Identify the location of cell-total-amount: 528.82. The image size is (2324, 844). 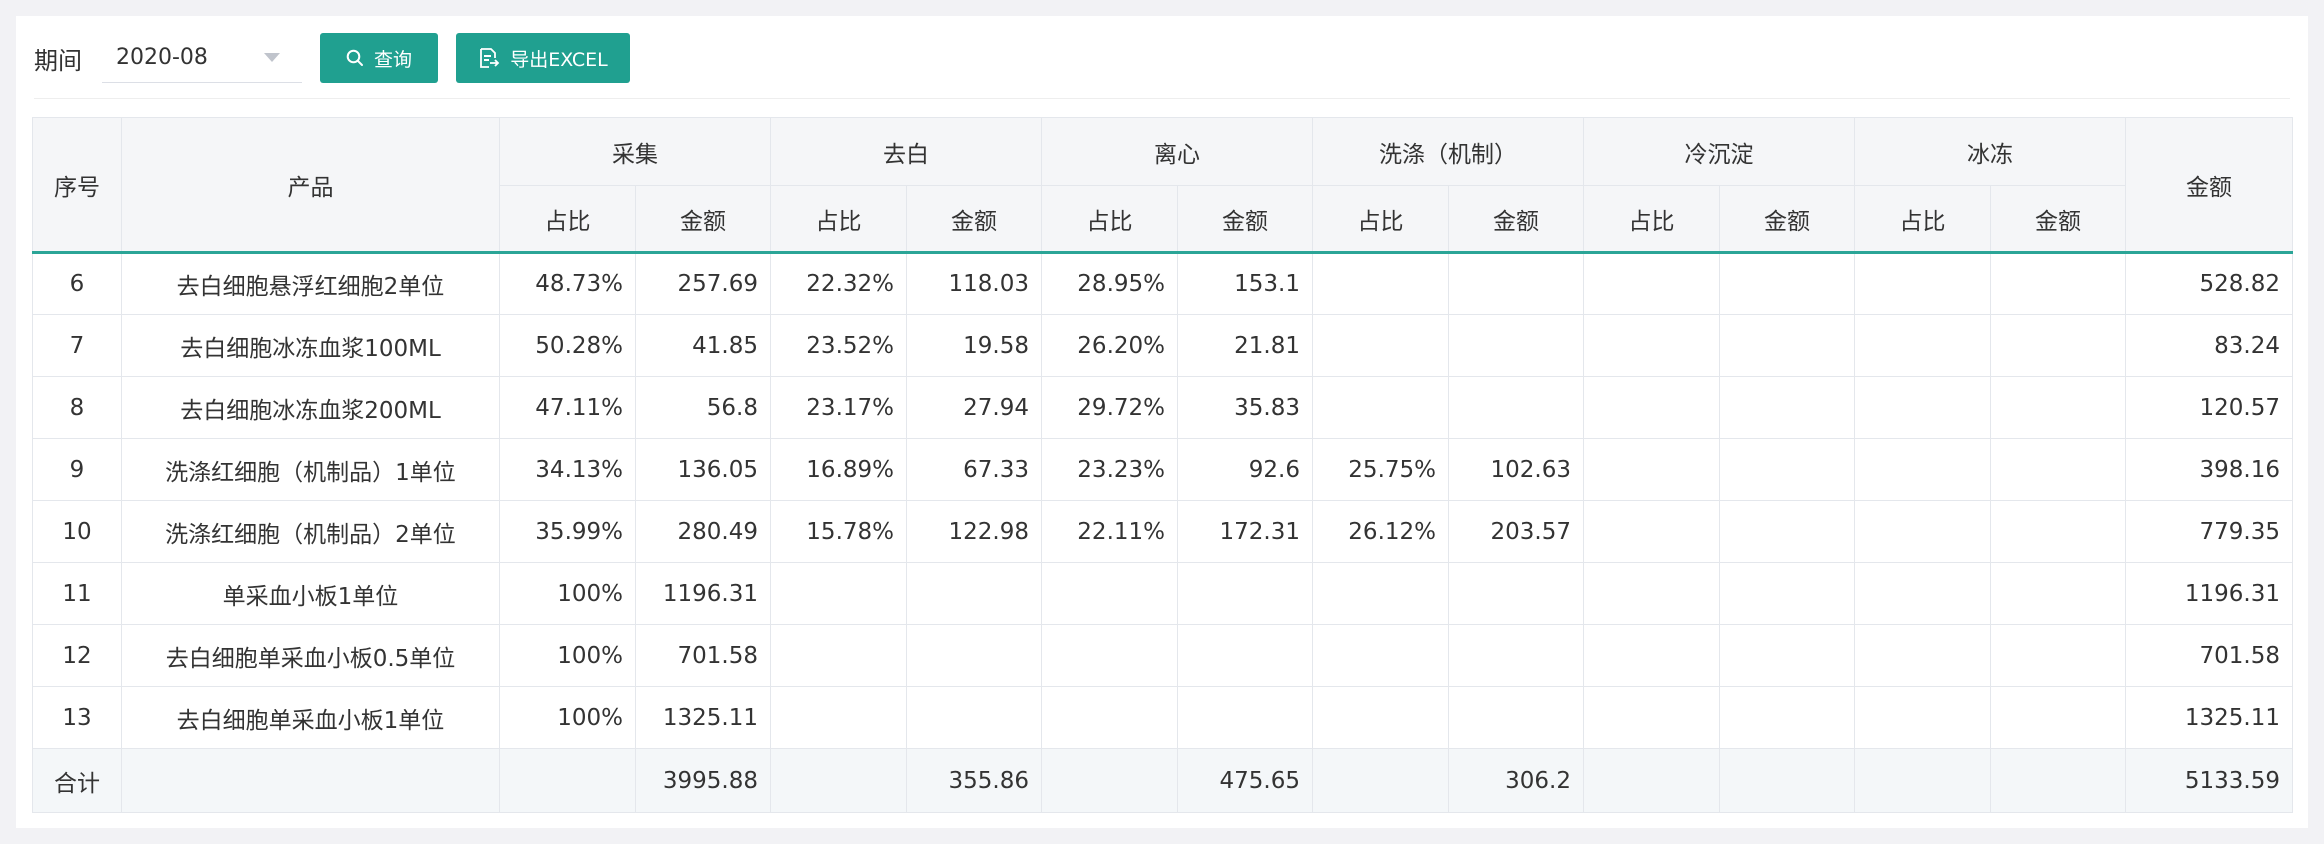
(2209, 283).